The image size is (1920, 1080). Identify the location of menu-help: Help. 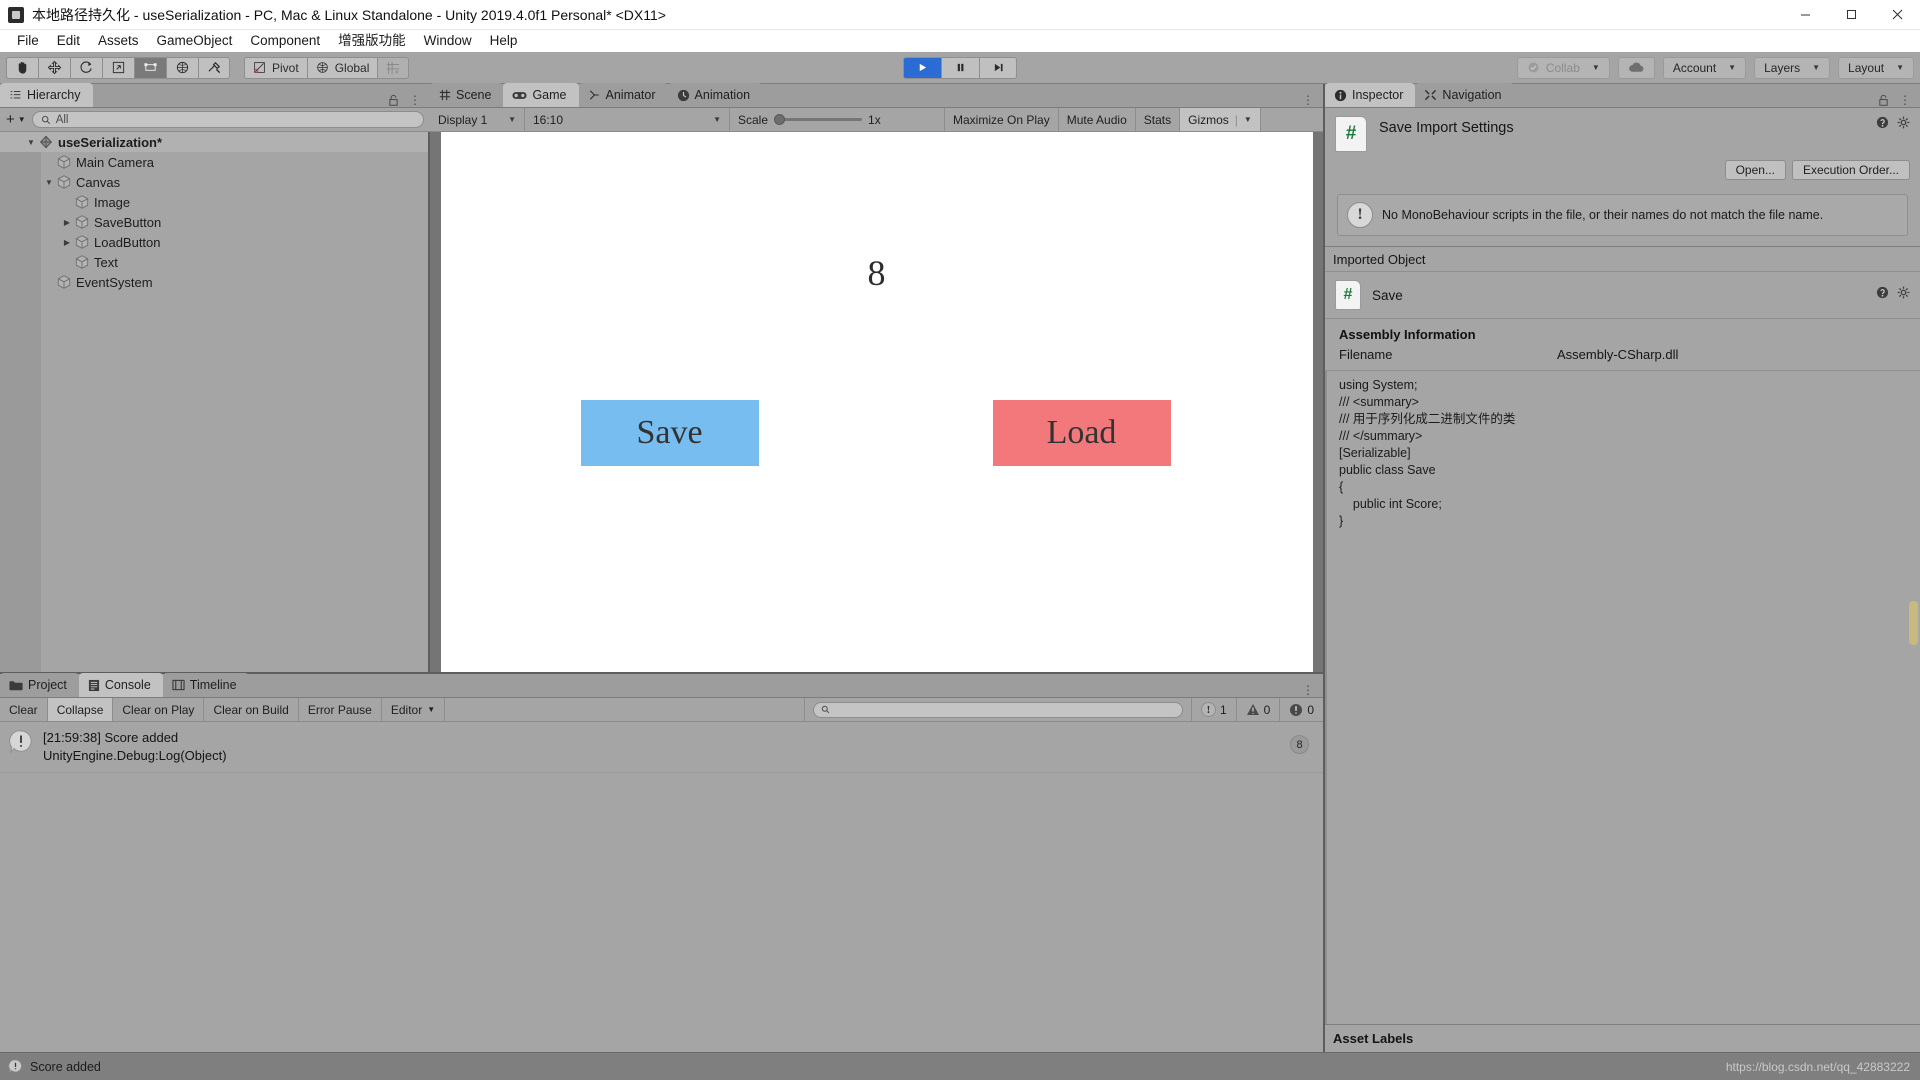
(504, 41).